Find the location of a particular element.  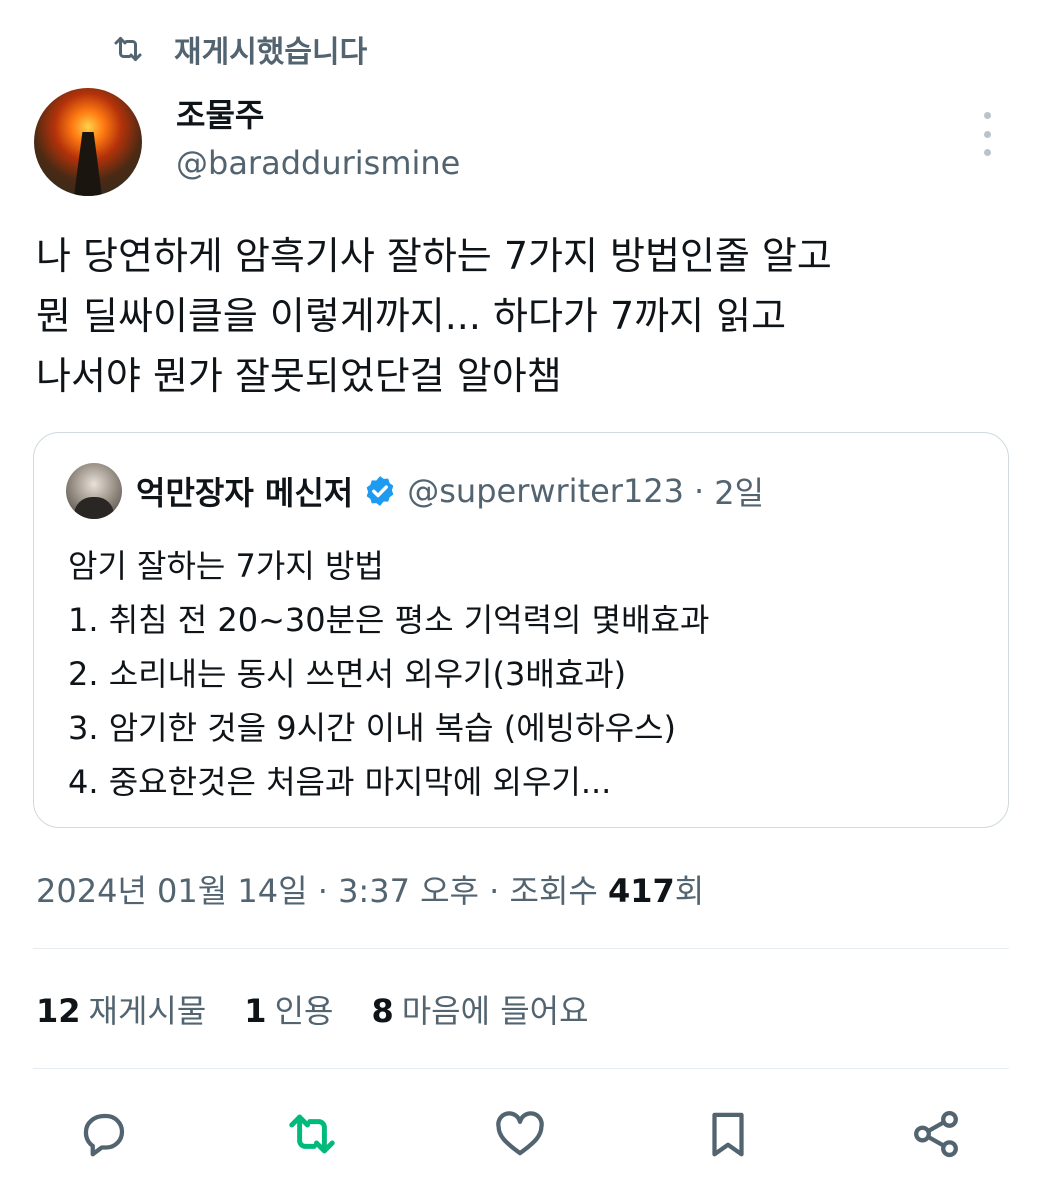

likes-stat: 8 마음에 들어요 is located at coordinates (479, 1011).